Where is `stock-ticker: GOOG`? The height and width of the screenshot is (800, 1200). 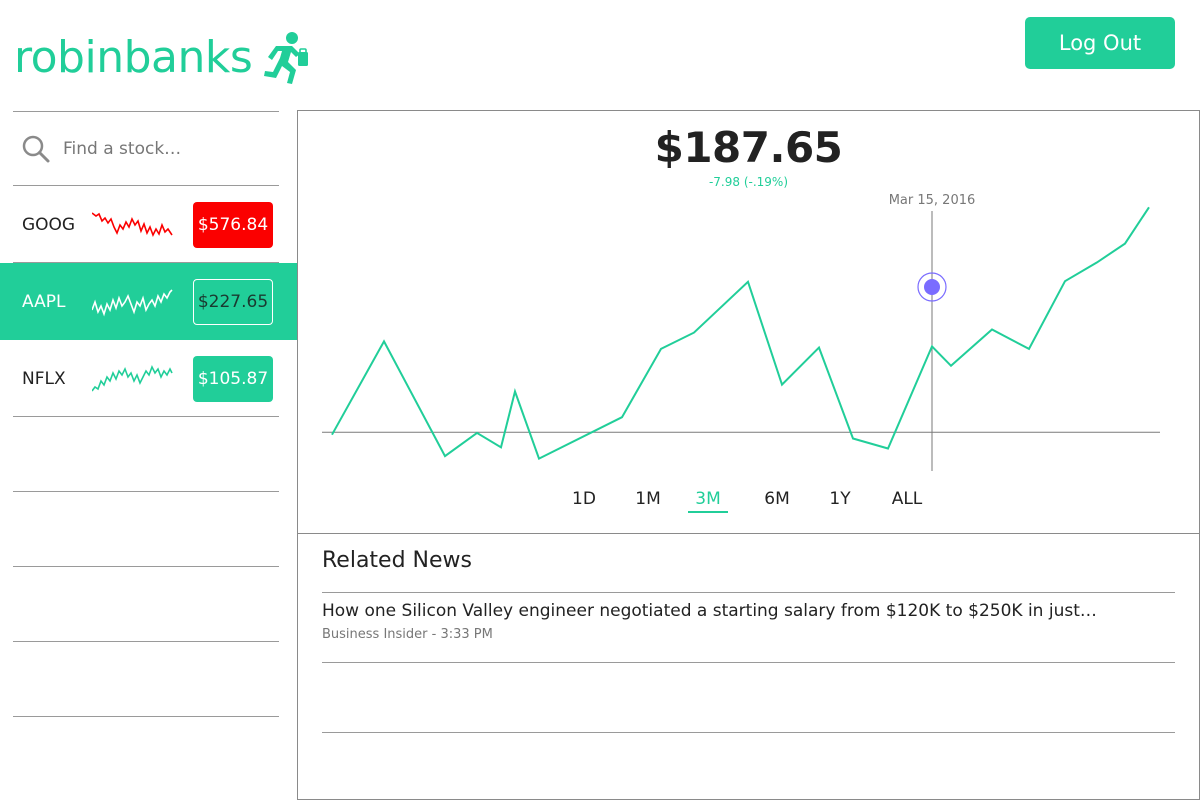
stock-ticker: GOOG is located at coordinates (49, 224).